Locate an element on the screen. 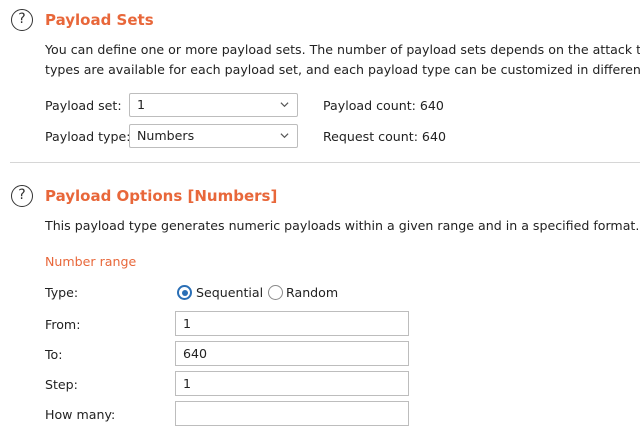 The width and height of the screenshot is (640, 443). payload-type-select: Numbers is located at coordinates (213, 136).